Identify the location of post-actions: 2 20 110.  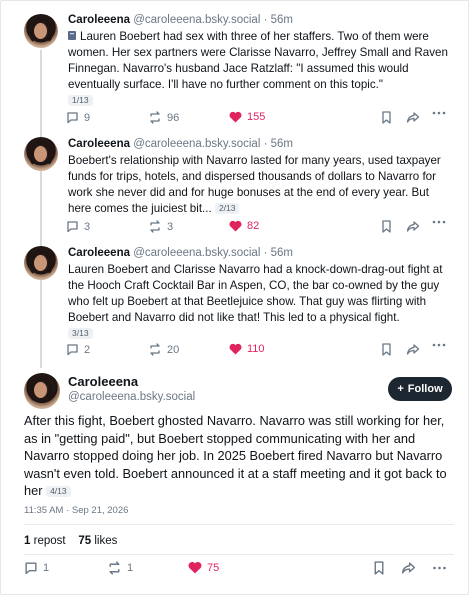
(234, 351).